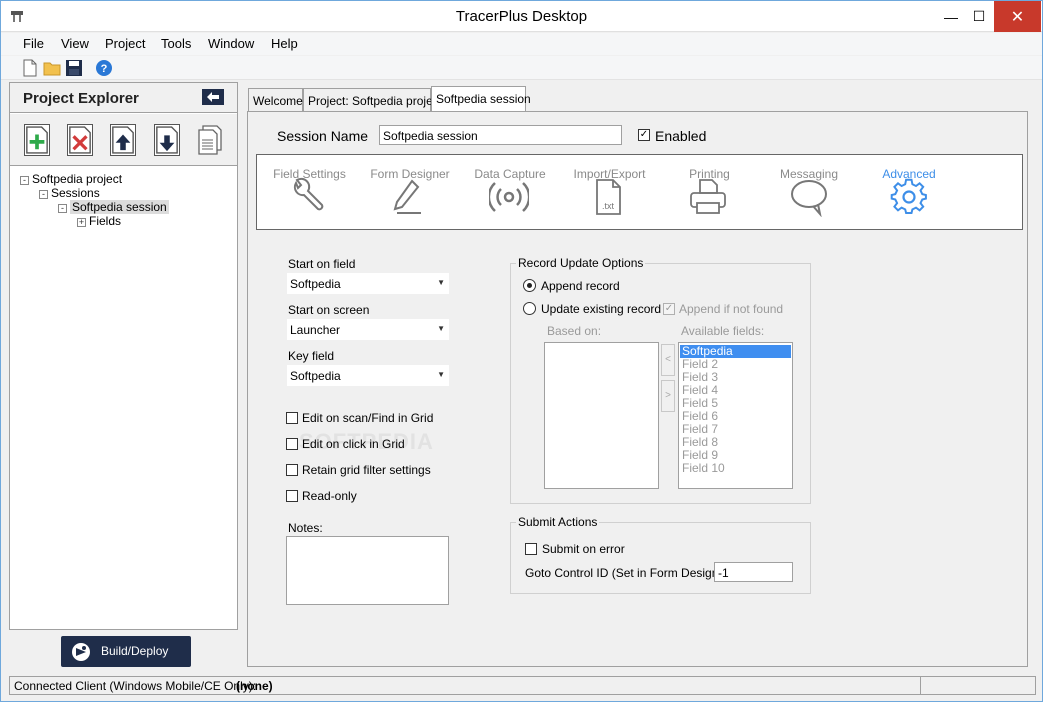  What do you see at coordinates (979, 16) in the screenshot?
I see `maximize-button: ☐` at bounding box center [979, 16].